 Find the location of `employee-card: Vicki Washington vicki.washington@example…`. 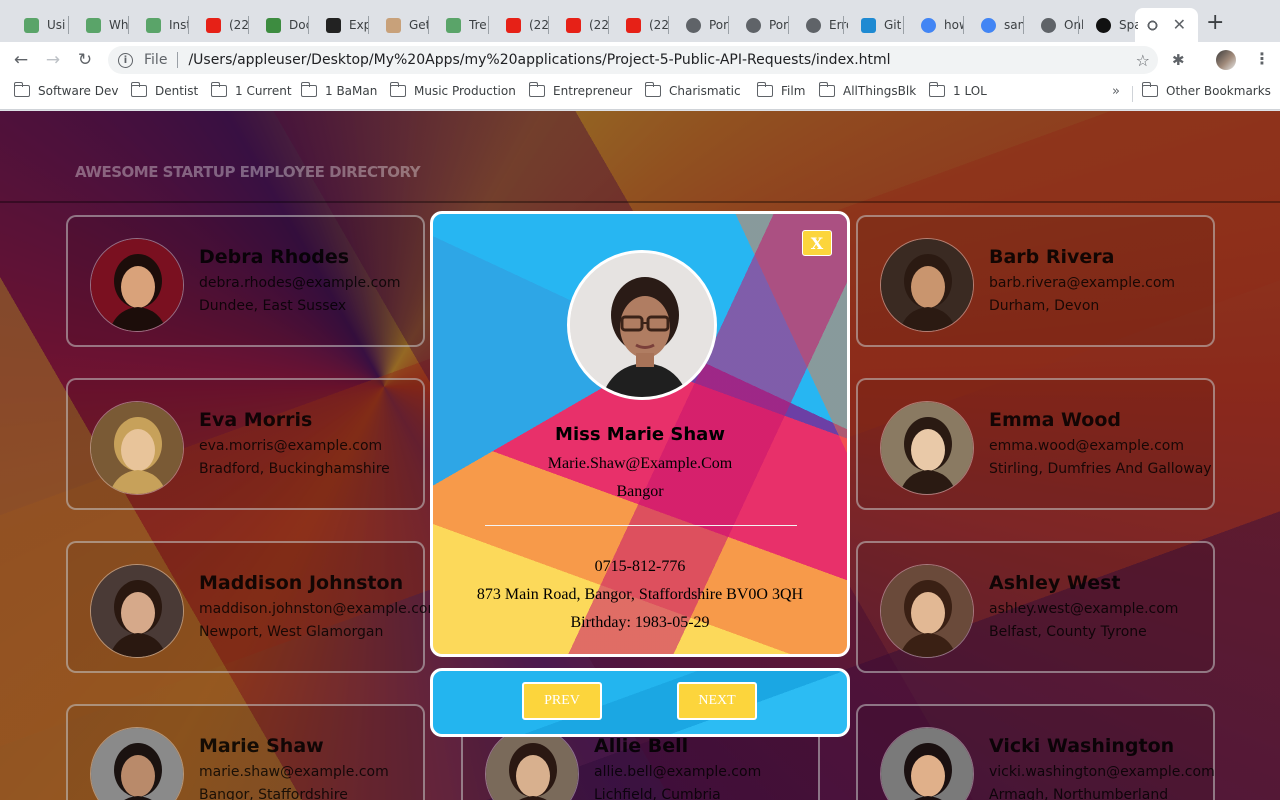

employee-card: Vicki Washington vicki.washington@example… is located at coordinates (1035, 752).